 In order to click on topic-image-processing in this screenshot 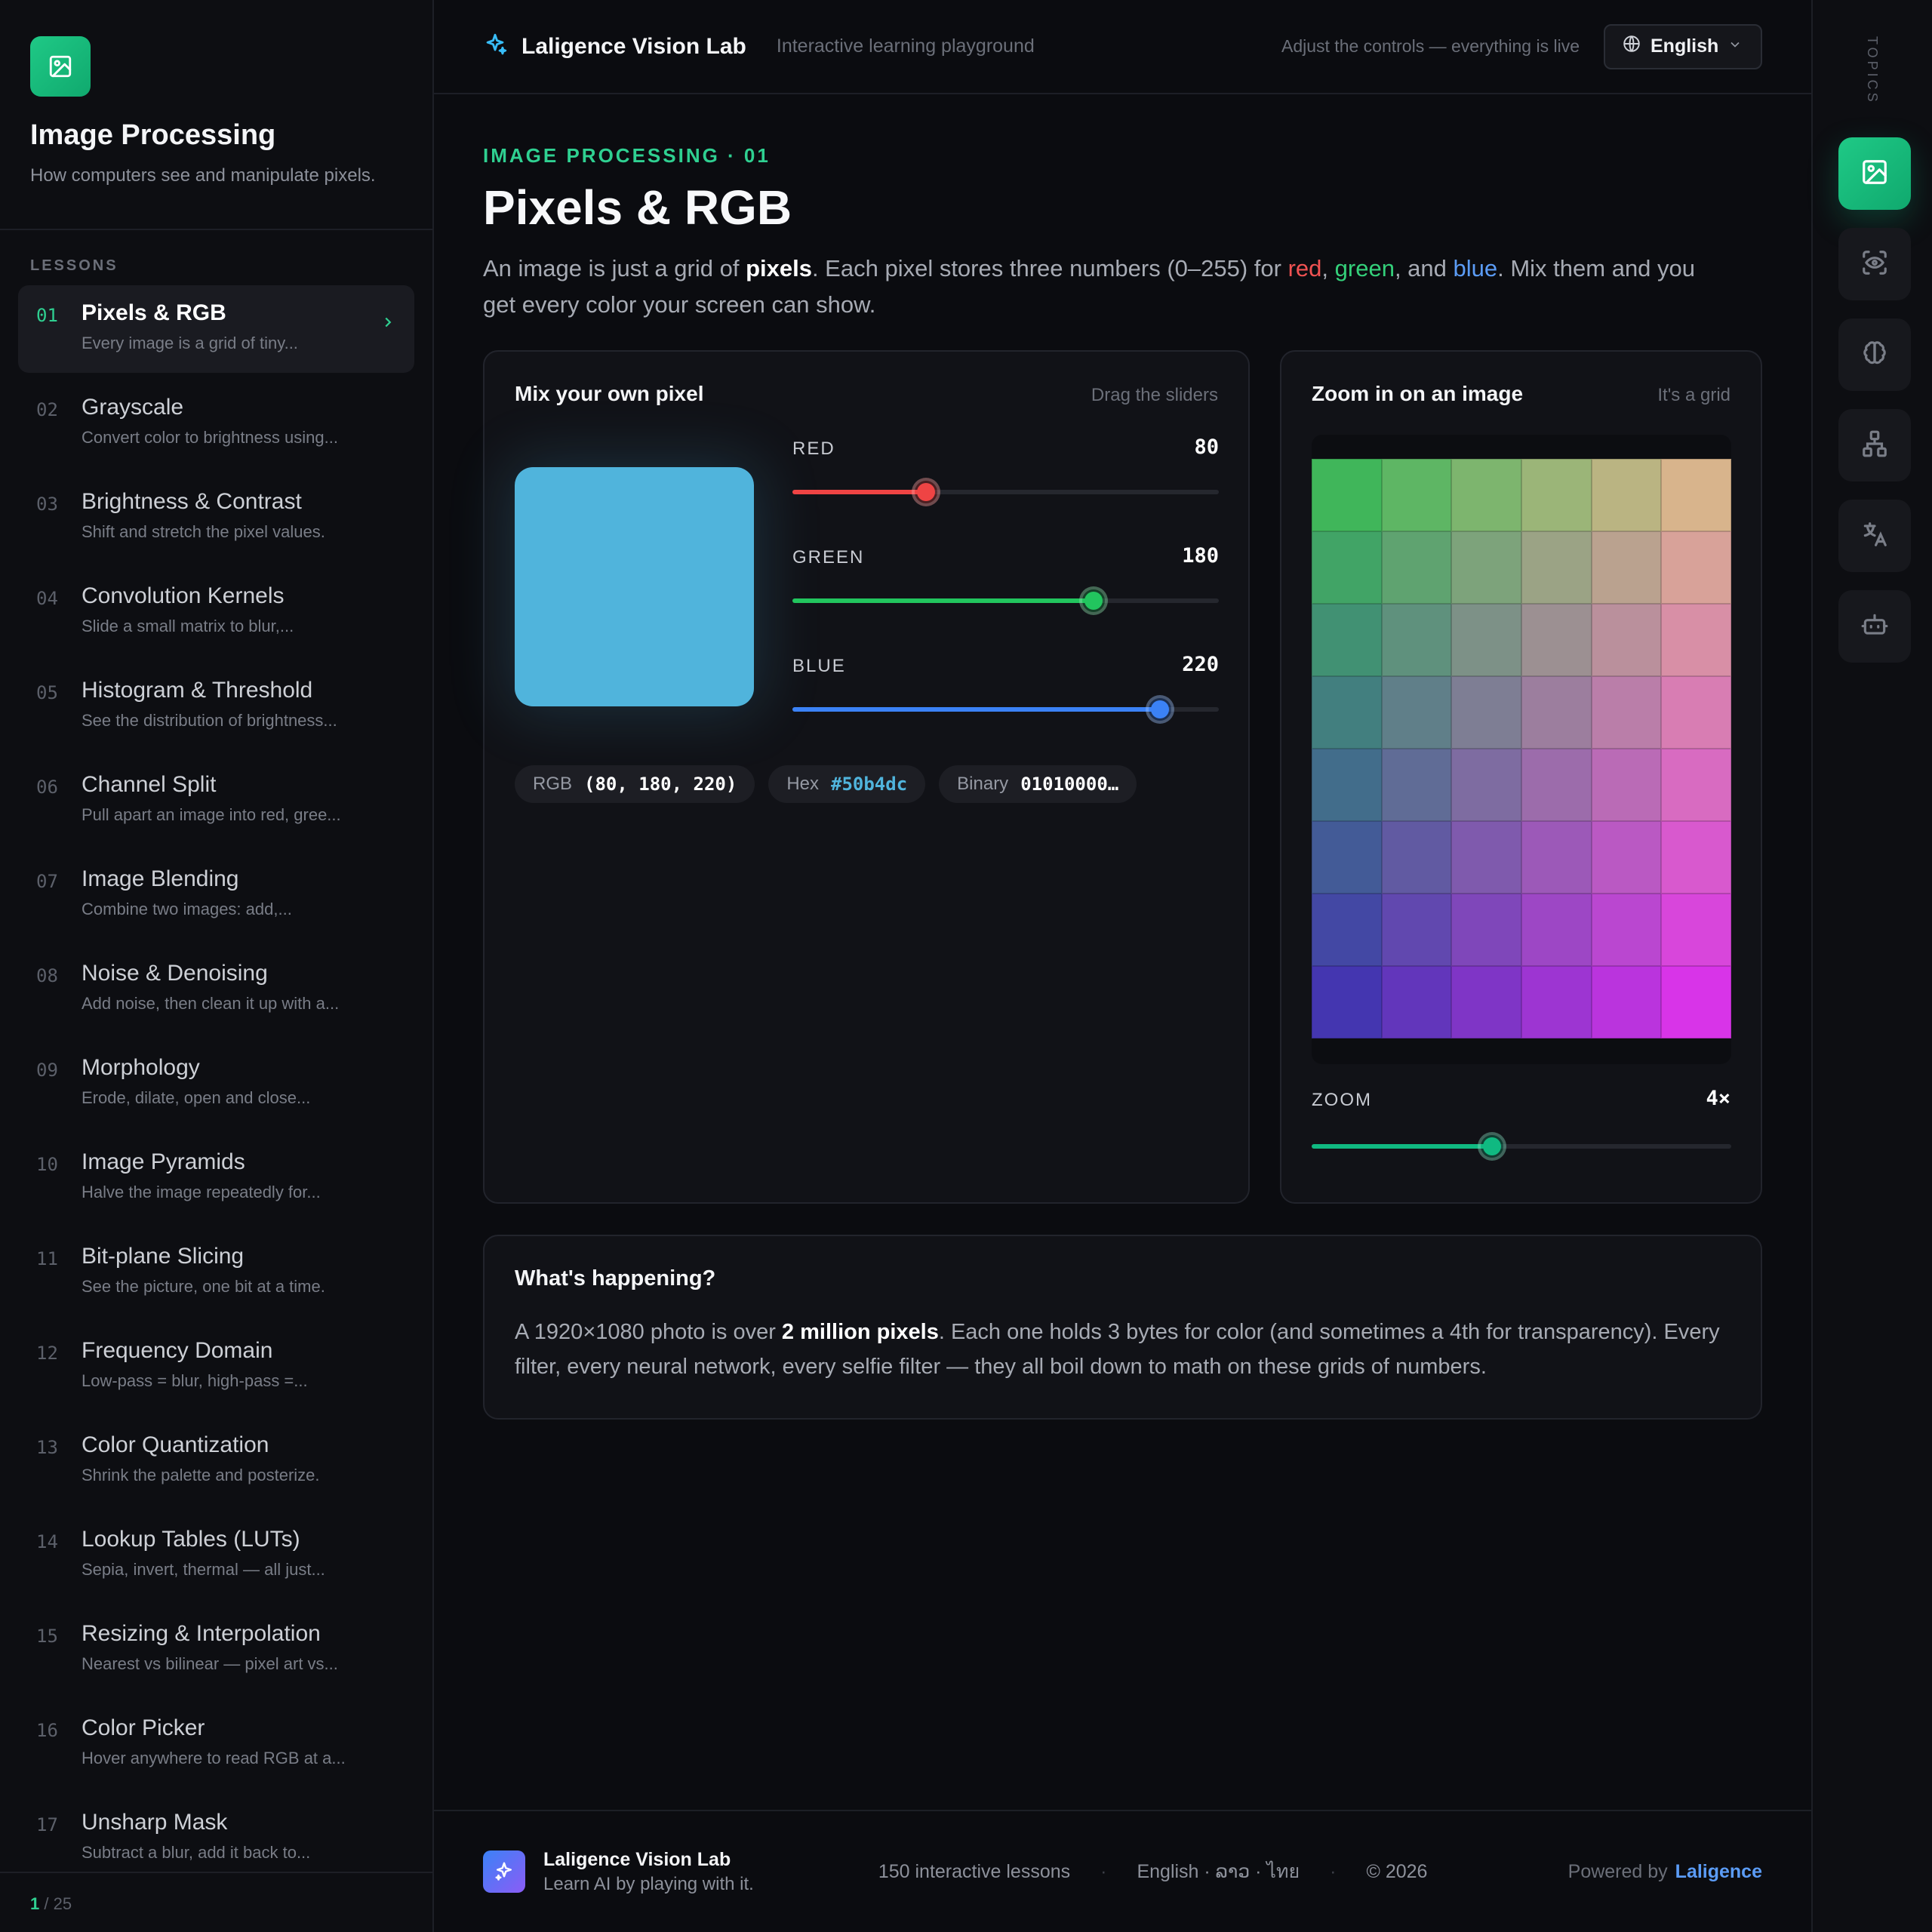, I will do `click(1874, 173)`.